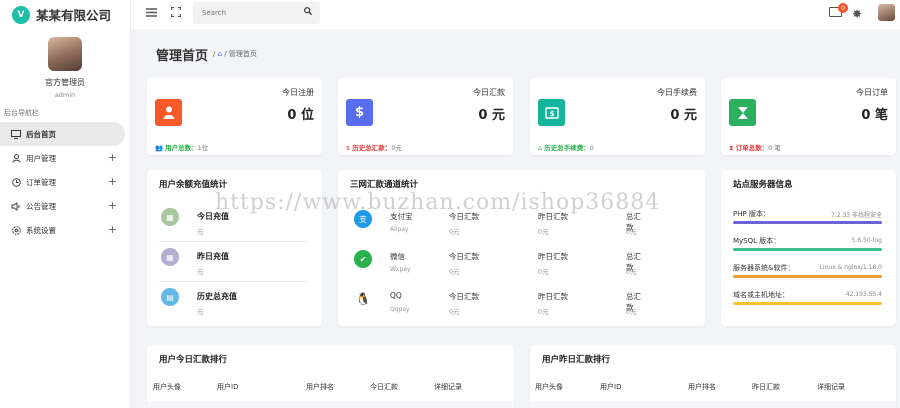  What do you see at coordinates (396, 148) in the screenshot?
I see `stat-sub-value: 0元` at bounding box center [396, 148].